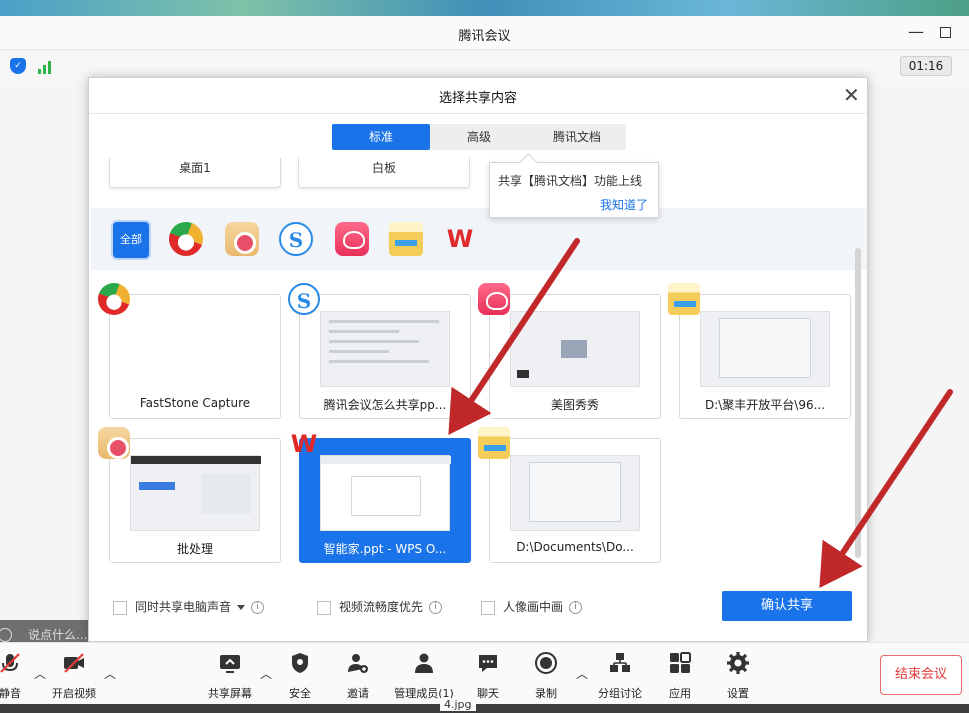  What do you see at coordinates (921, 675) in the screenshot?
I see `end-meeting-button: 结束会议` at bounding box center [921, 675].